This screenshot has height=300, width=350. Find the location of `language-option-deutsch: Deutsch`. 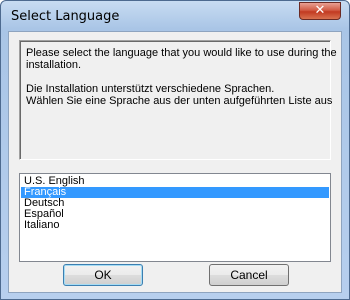

language-option-deutsch: Deutsch is located at coordinates (175, 203).